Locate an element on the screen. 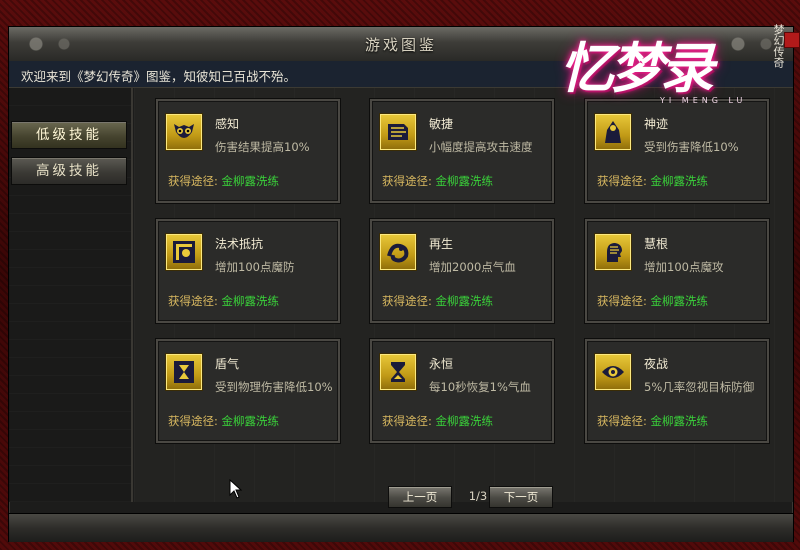  skill-card: 盾气 受到物理伤害降低10% 获得途径: 金柳露洗练 is located at coordinates (248, 391).